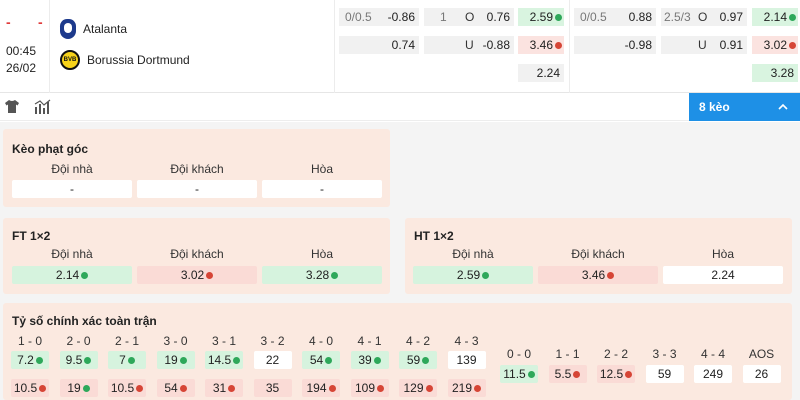  Describe the element at coordinates (122, 388) in the screenshot. I see `score-away-odd: 10.5` at that location.